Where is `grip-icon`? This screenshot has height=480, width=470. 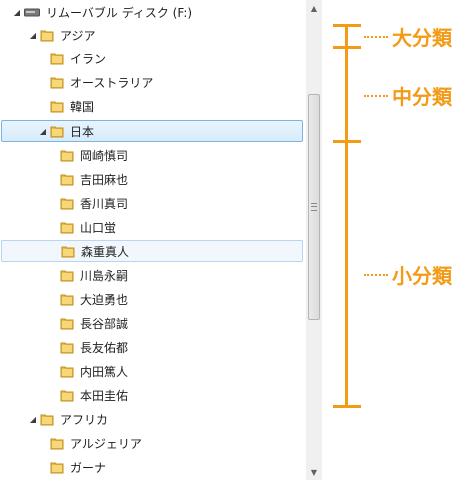
grip-icon is located at coordinates (314, 207).